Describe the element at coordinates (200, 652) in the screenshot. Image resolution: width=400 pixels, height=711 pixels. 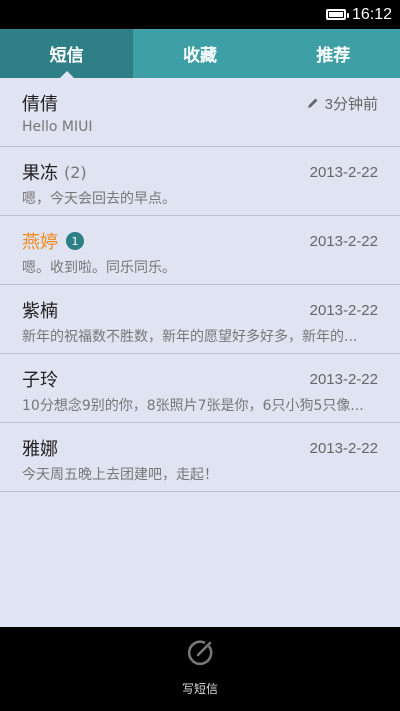
I see `compose-icon` at that location.